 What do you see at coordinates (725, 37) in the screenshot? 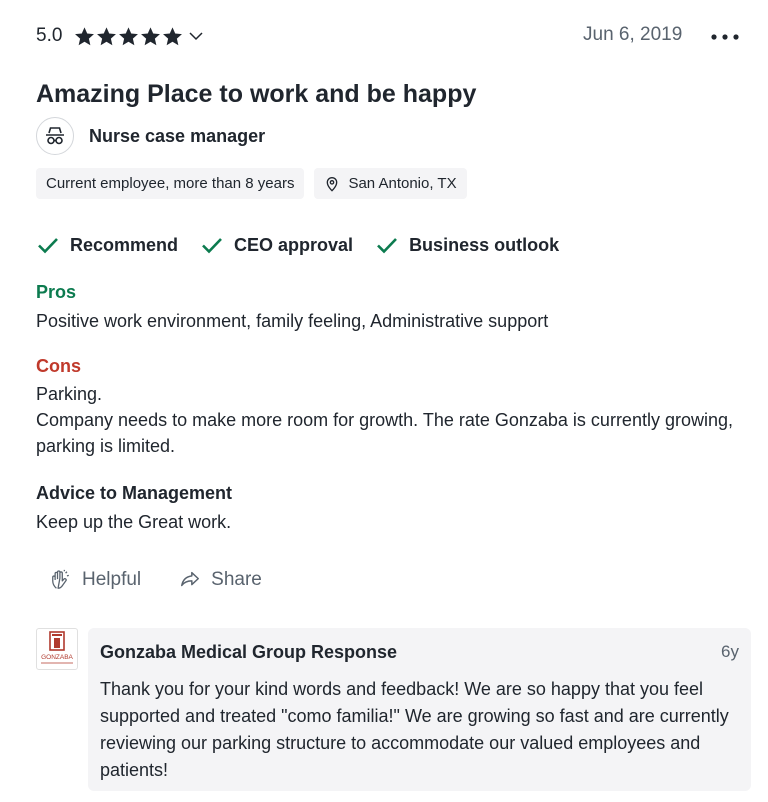
I see `more-options-icon` at bounding box center [725, 37].